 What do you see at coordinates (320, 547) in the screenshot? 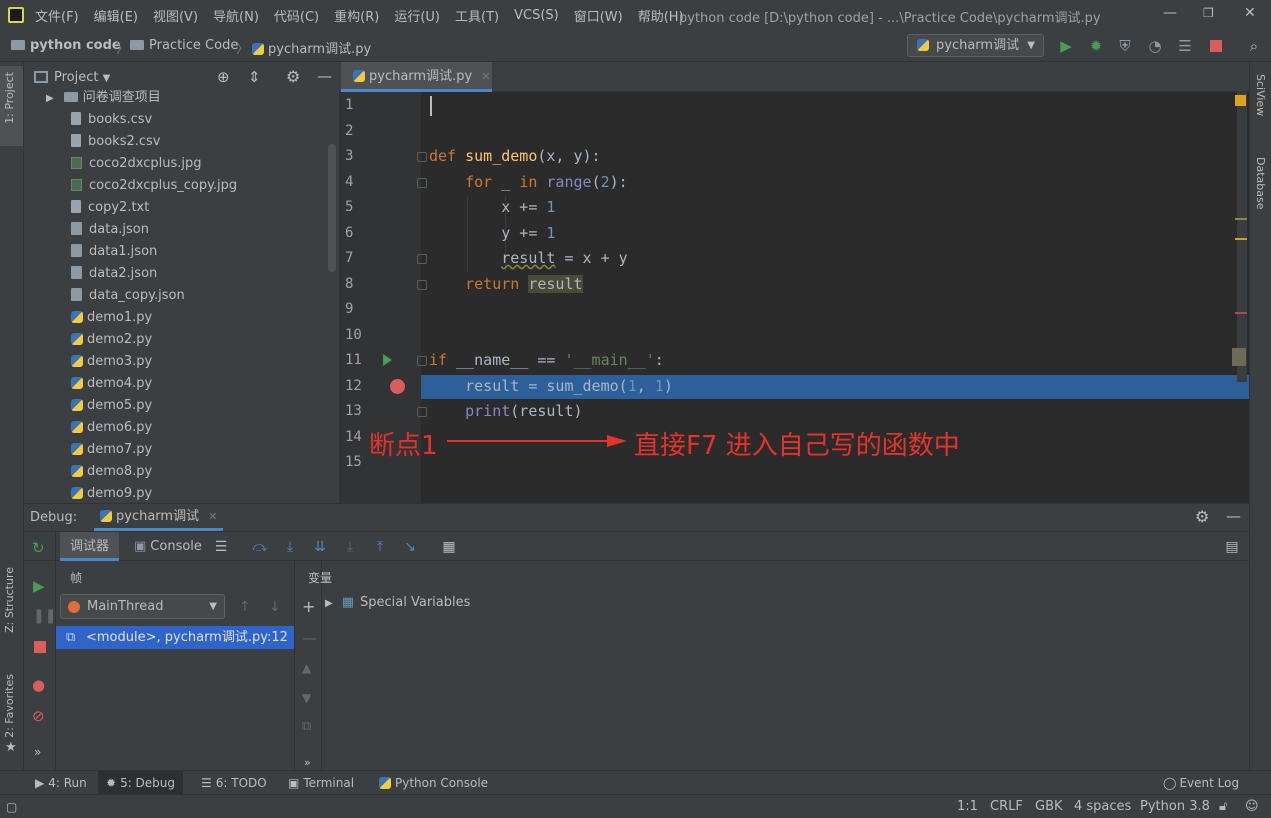
I see `step-into-my-code-icon: ⇊` at bounding box center [320, 547].